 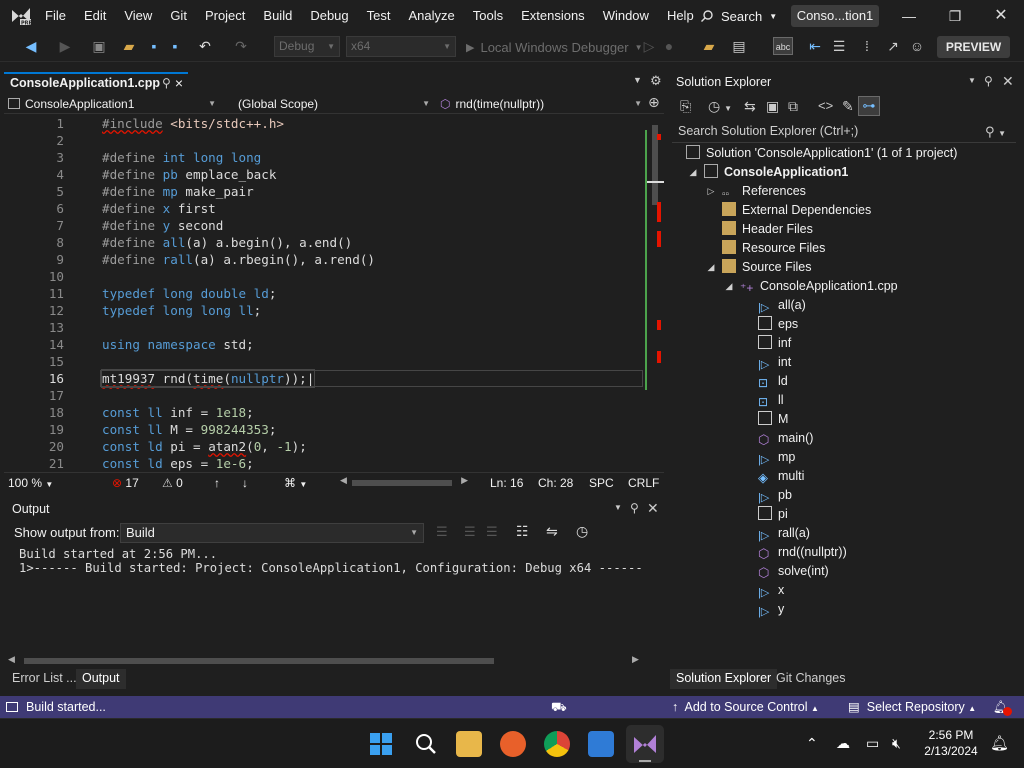 I want to click on symbol-item: |▷ int, so click(x=774, y=362).